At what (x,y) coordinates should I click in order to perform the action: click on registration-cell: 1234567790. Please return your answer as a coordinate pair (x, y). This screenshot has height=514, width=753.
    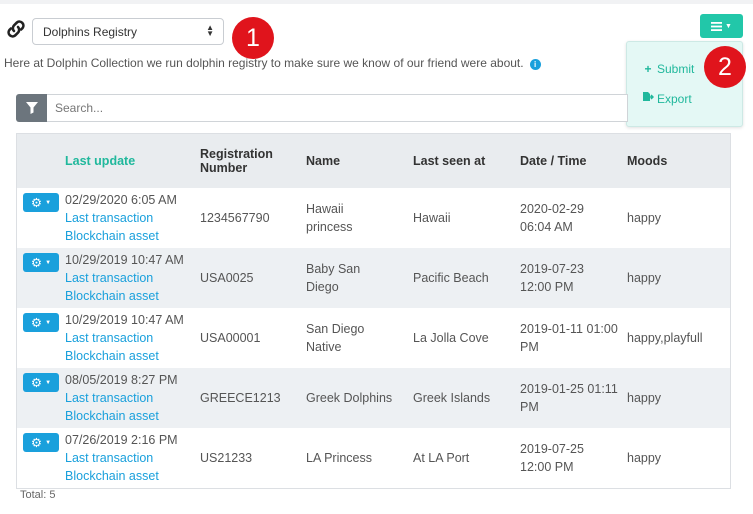
    Looking at the image, I should click on (235, 218).